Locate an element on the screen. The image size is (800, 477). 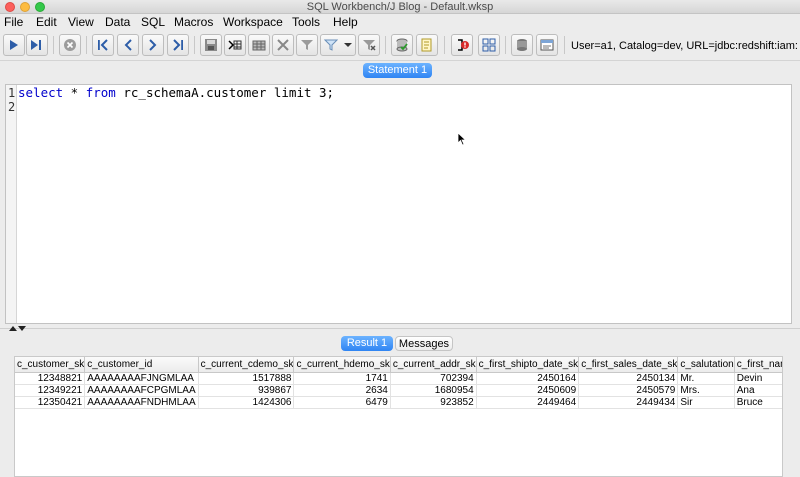
object-info-button is located at coordinates (547, 45).